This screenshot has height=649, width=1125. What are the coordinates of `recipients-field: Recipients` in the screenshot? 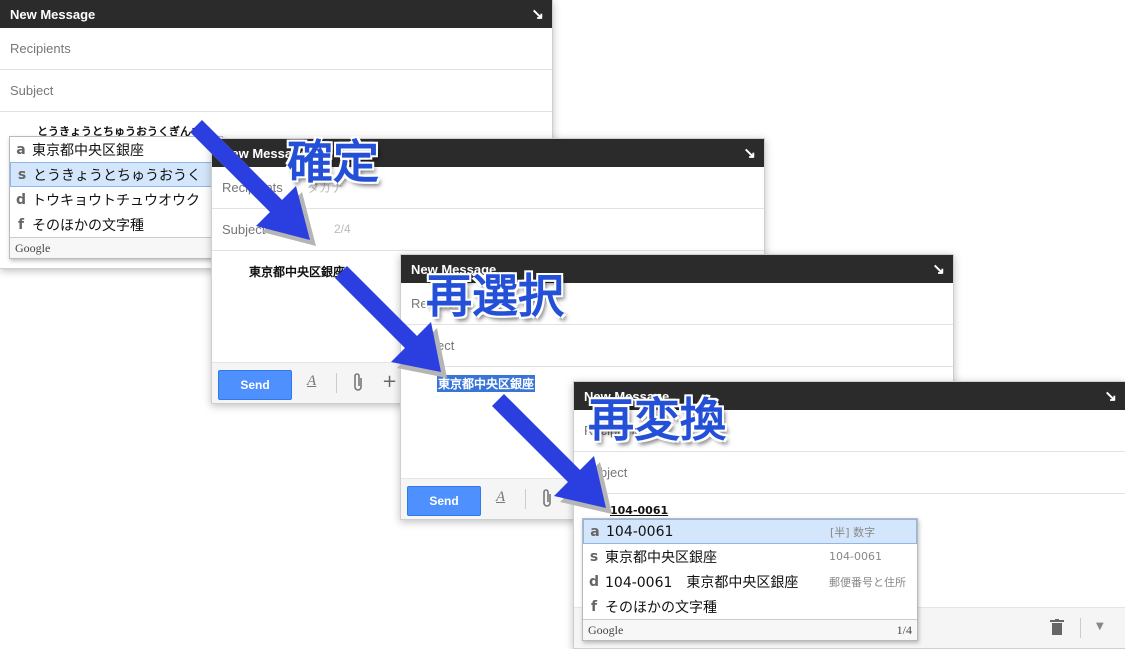 It's located at (276, 49).